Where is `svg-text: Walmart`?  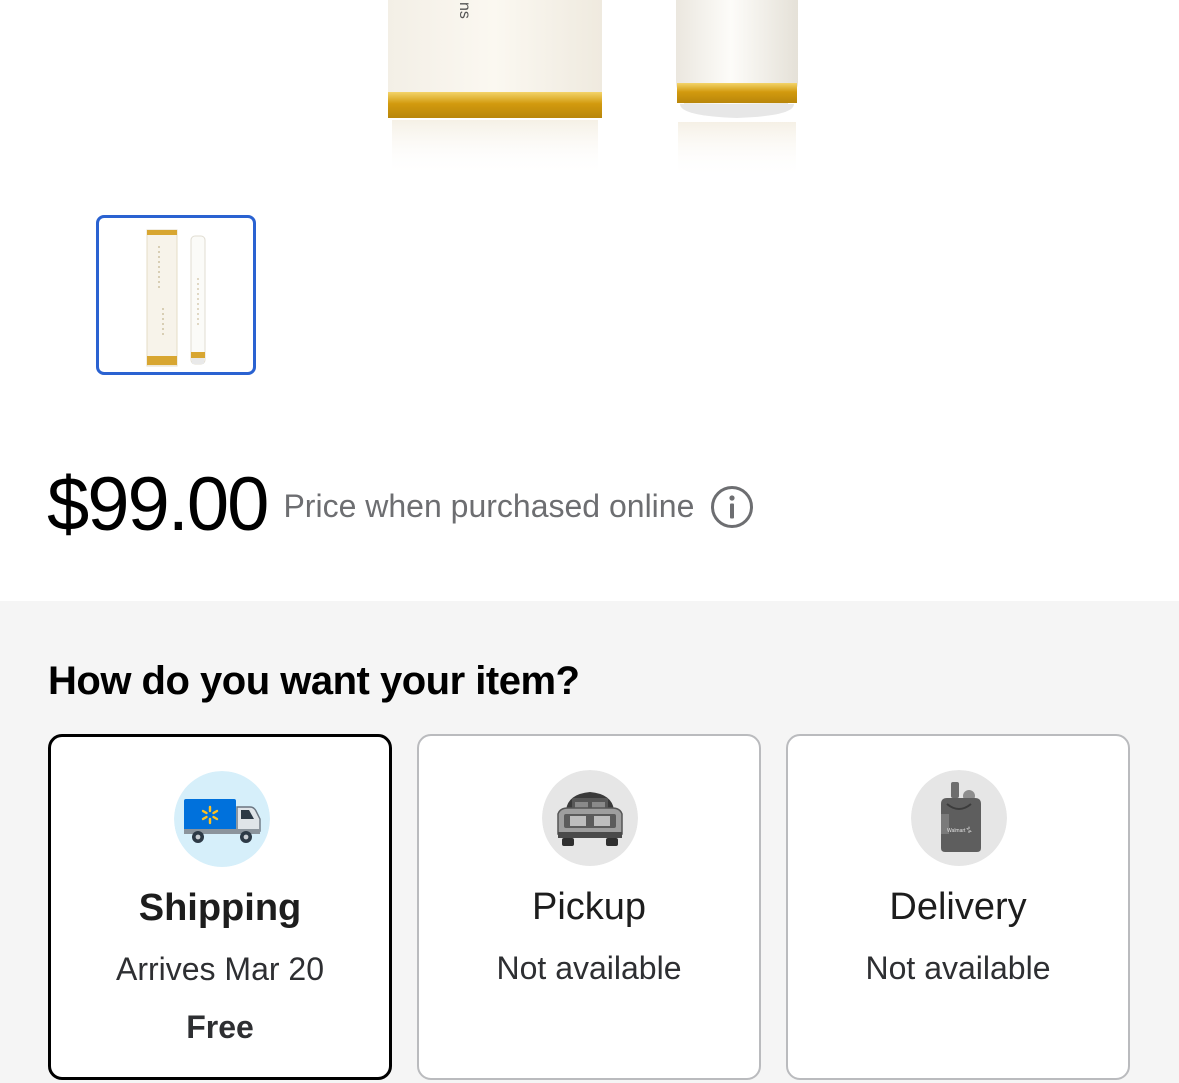 svg-text: Walmart is located at coordinates (956, 831).